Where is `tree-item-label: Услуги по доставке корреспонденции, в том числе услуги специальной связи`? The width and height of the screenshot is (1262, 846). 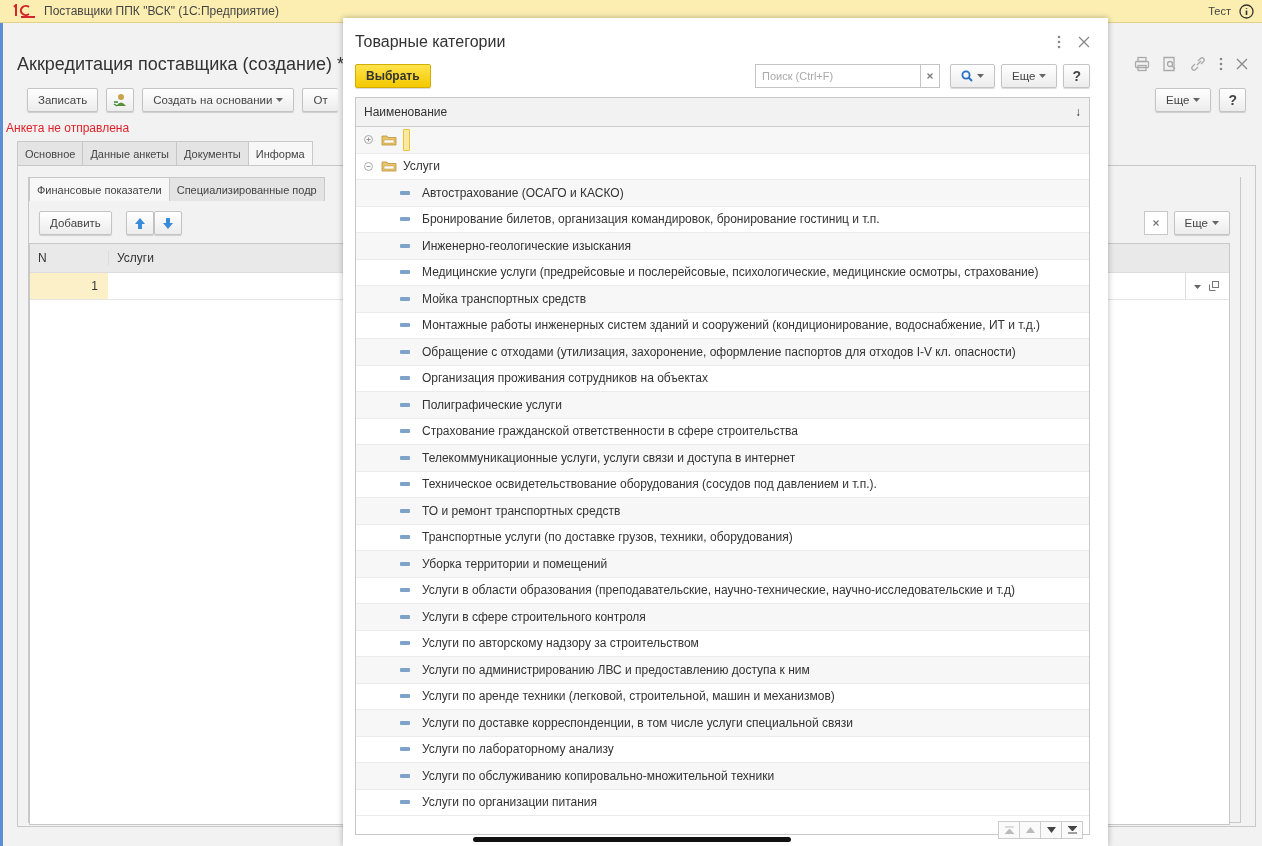
tree-item-label: Услуги по доставке корреспонденции, в том числе услуги специальной связи is located at coordinates (637, 722).